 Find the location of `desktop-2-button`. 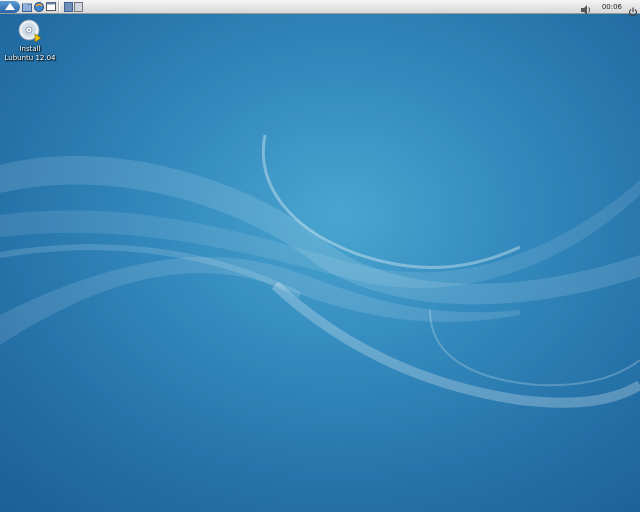

desktop-2-button is located at coordinates (78, 6).